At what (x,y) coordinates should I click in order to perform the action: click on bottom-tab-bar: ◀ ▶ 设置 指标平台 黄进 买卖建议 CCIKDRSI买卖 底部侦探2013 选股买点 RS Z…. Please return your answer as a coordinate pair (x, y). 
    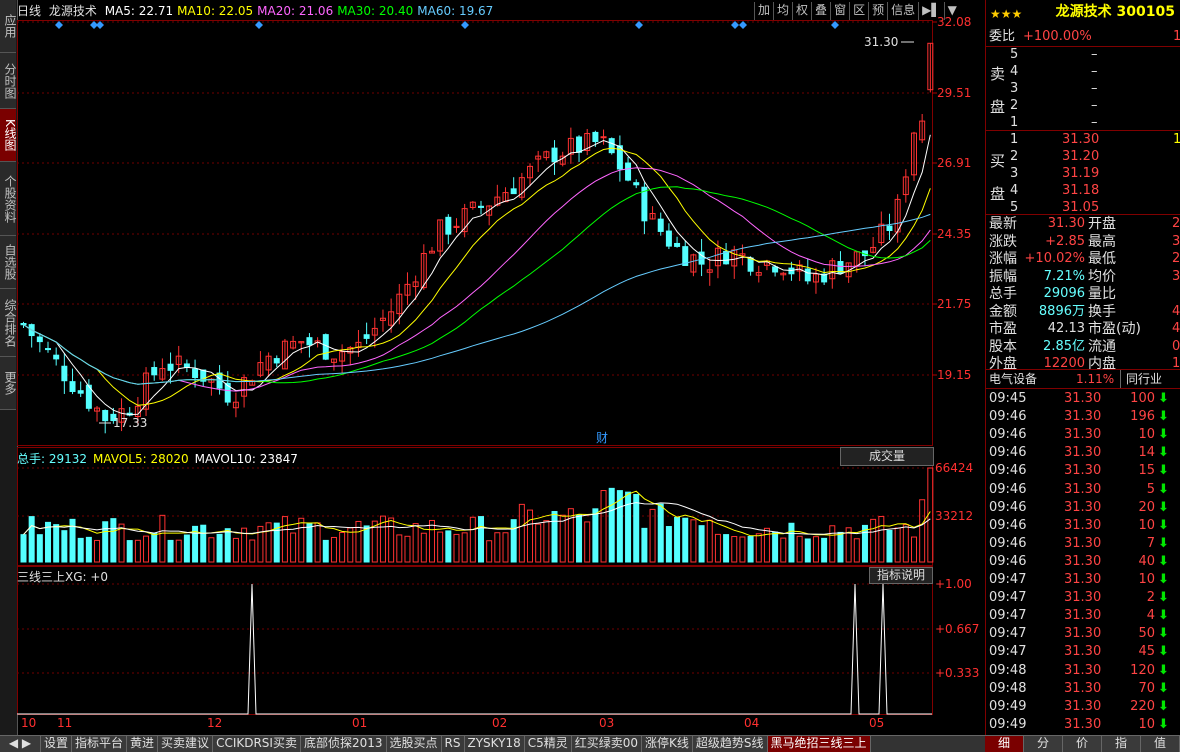
    Looking at the image, I should click on (590, 743).